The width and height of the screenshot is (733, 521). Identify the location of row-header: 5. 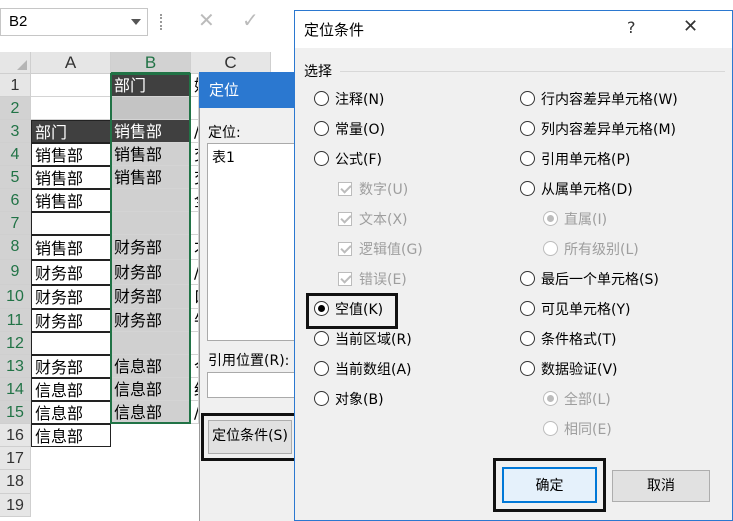
(15, 177).